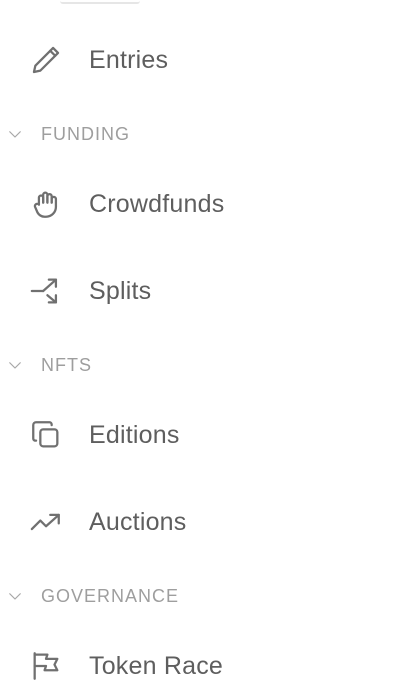 This screenshot has height=696, width=413. I want to click on sidebar-item-label: Auctions, so click(138, 521).